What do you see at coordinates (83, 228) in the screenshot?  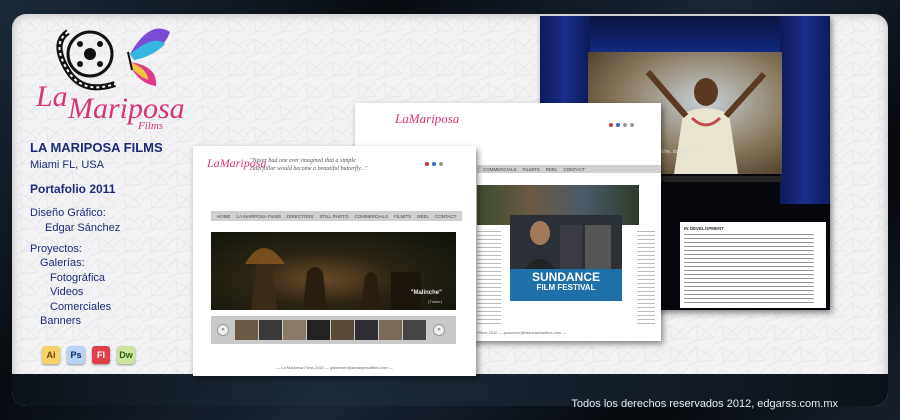 I see `designer-name: Edgar Sánchez` at bounding box center [83, 228].